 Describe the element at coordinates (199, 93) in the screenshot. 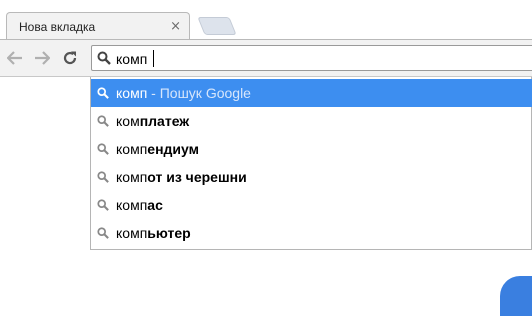

I see `suggestion-hint: - Пошук Google` at that location.